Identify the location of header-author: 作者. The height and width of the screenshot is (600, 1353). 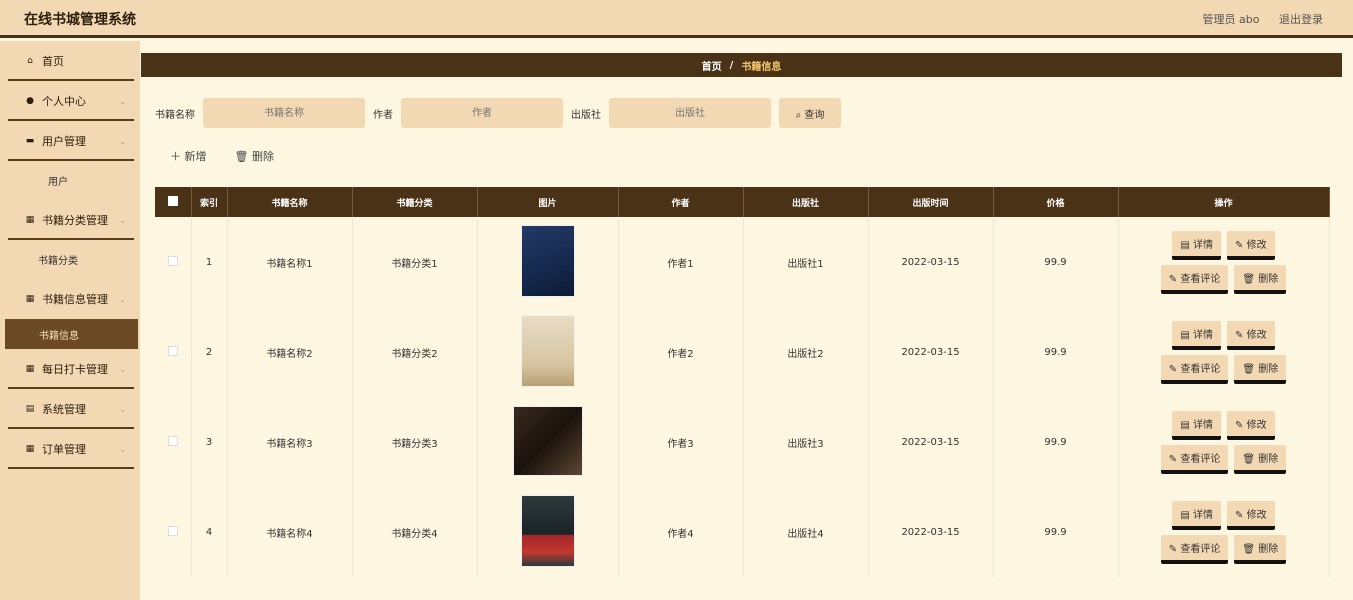
(681, 202).